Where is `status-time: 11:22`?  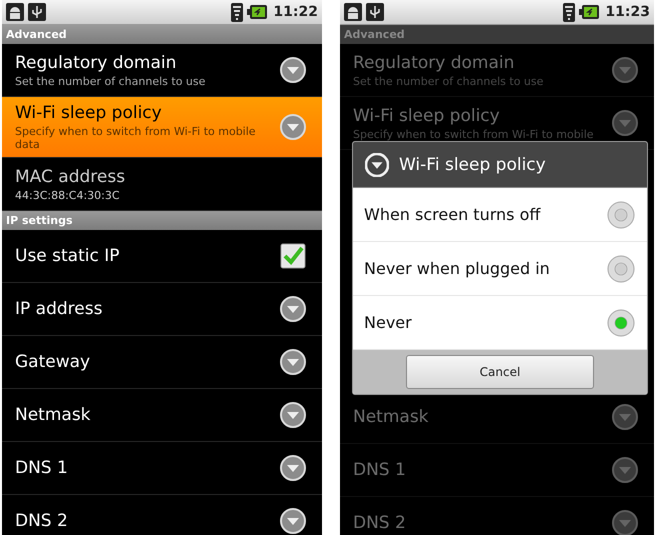
status-time: 11:22 is located at coordinates (295, 12).